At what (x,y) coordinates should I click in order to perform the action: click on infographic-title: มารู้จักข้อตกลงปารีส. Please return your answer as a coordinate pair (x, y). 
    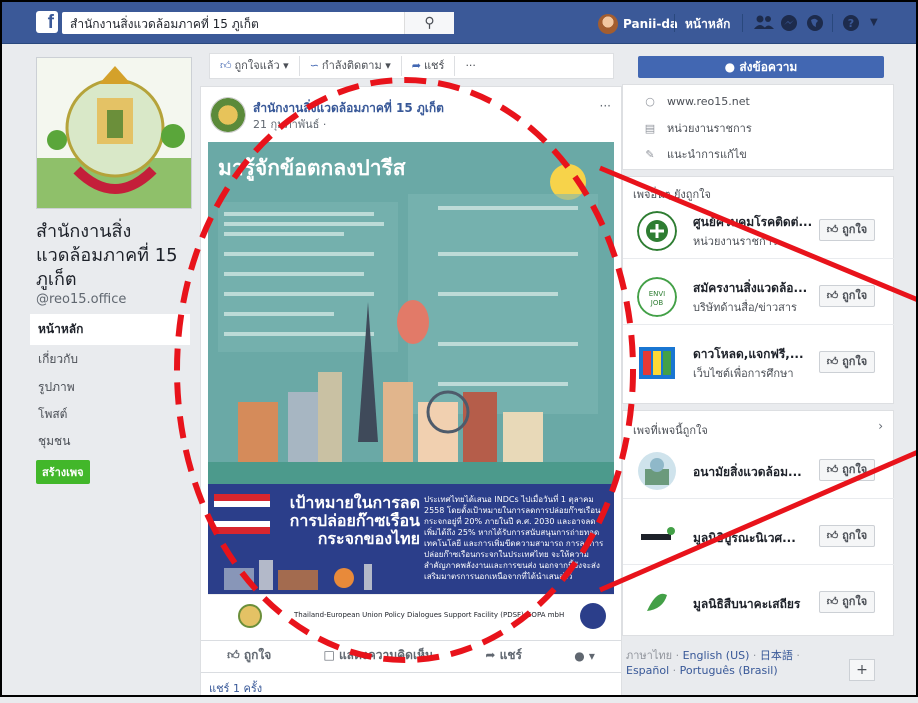
    Looking at the image, I should click on (312, 168).